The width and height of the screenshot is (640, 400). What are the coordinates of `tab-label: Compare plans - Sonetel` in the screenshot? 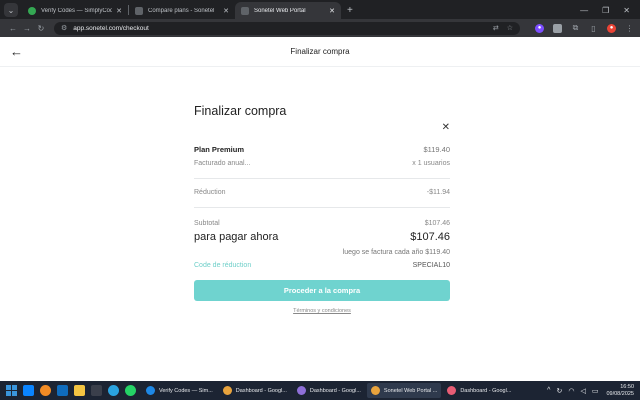 It's located at (181, 10).